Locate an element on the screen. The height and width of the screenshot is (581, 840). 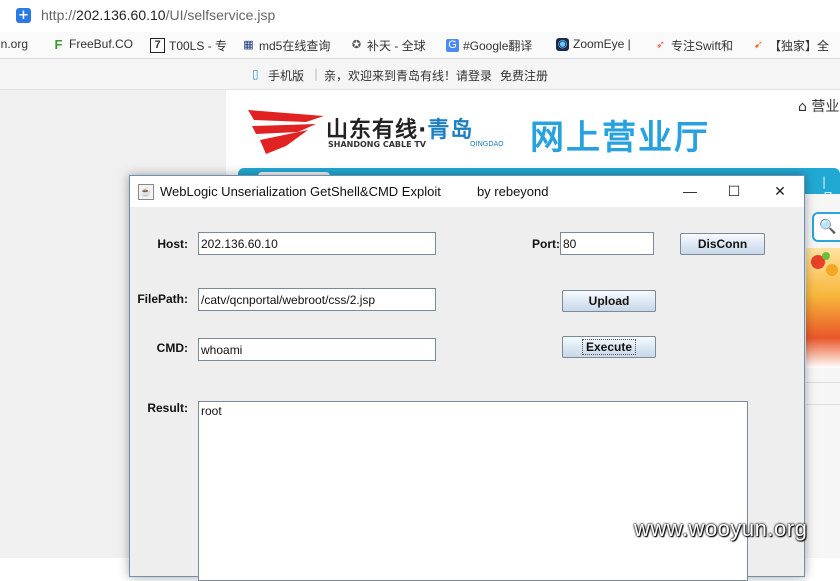
bookmark-label: #Google翻译 is located at coordinates (498, 46).